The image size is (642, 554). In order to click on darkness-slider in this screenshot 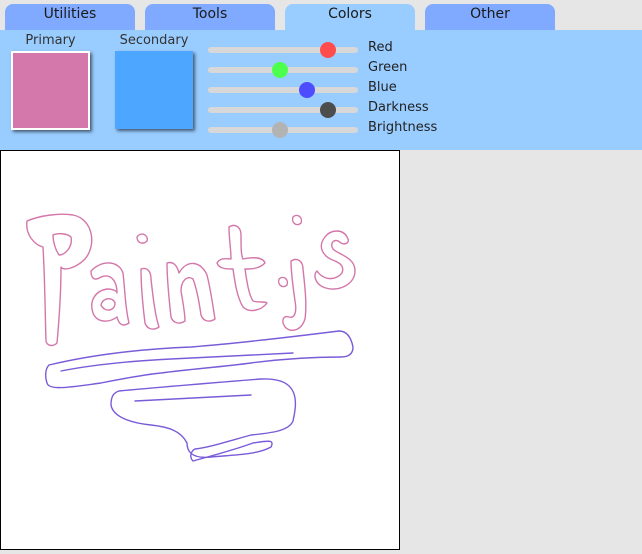, I will do `click(283, 110)`.